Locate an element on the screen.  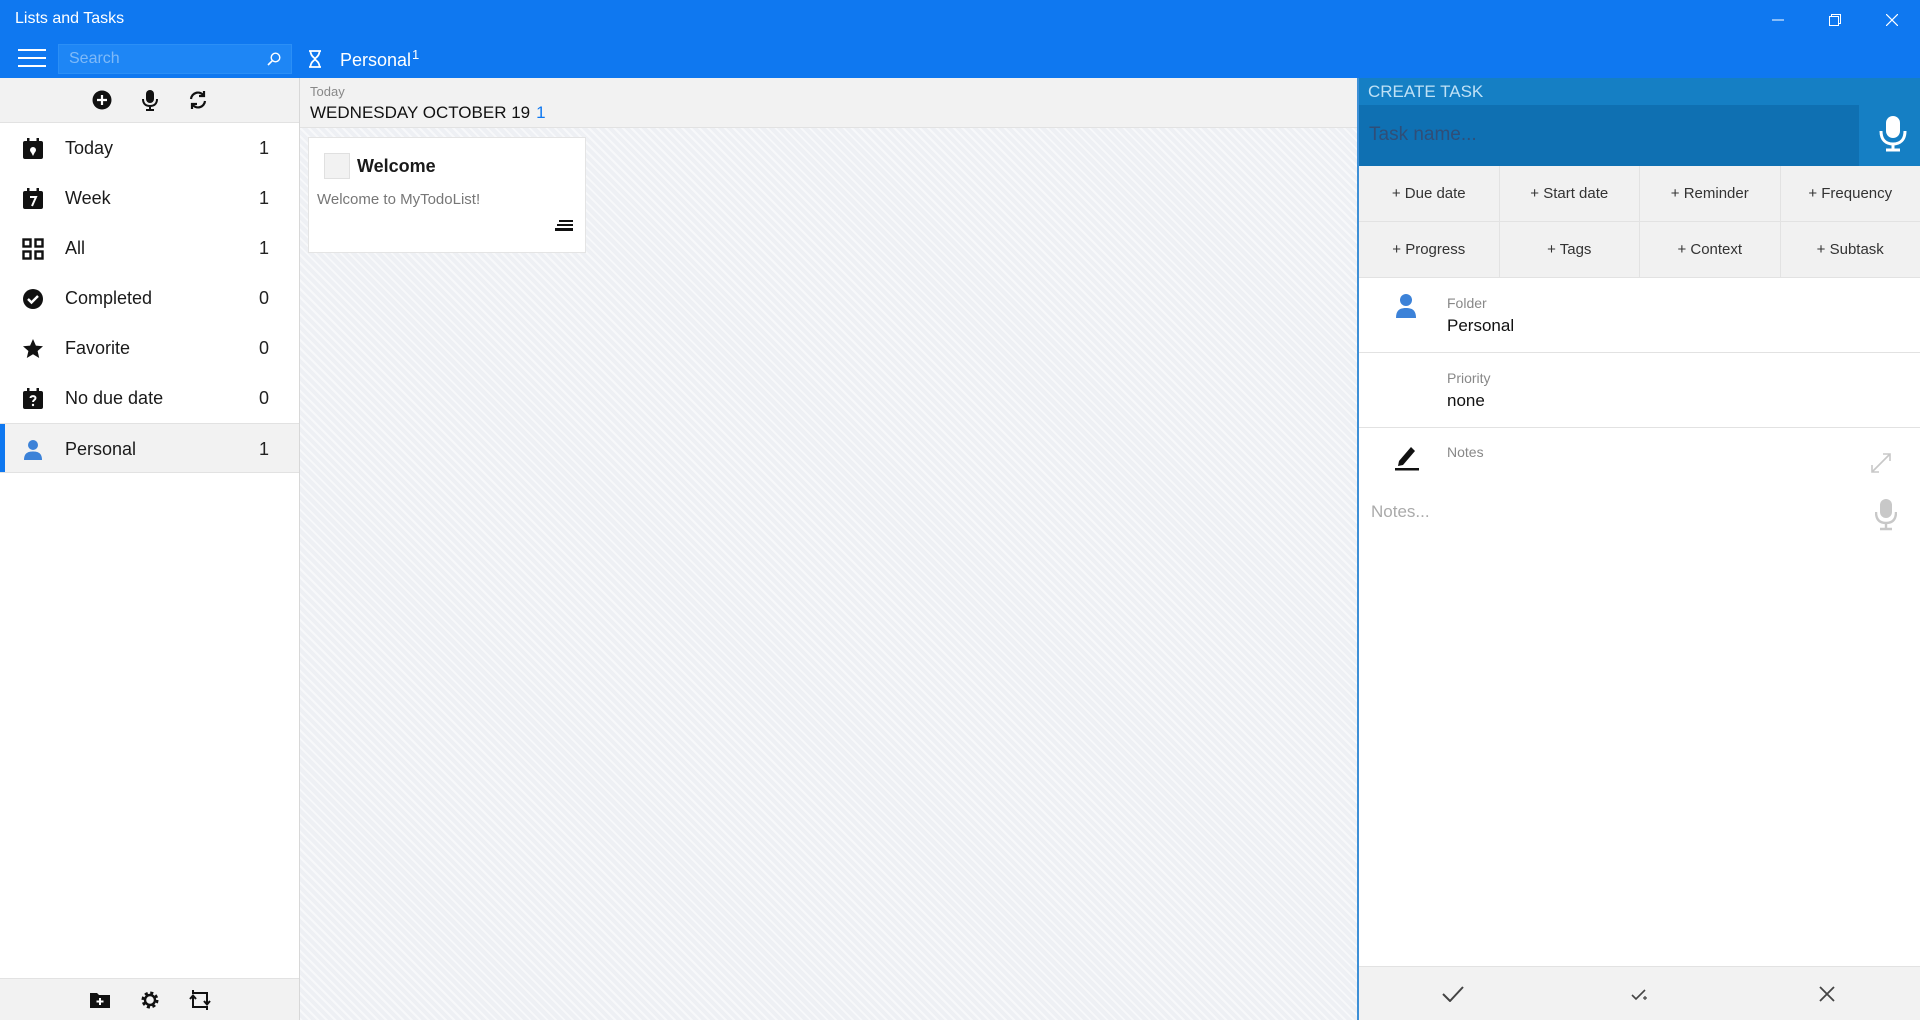
grid-icon is located at coordinates (33, 249).